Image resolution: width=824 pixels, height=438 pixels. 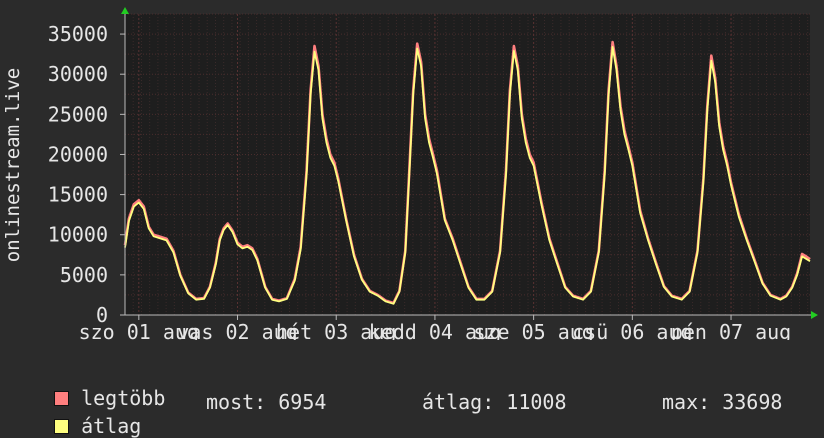 What do you see at coordinates (78, 235) in the screenshot?
I see `y-tick-label: 10000` at bounding box center [78, 235].